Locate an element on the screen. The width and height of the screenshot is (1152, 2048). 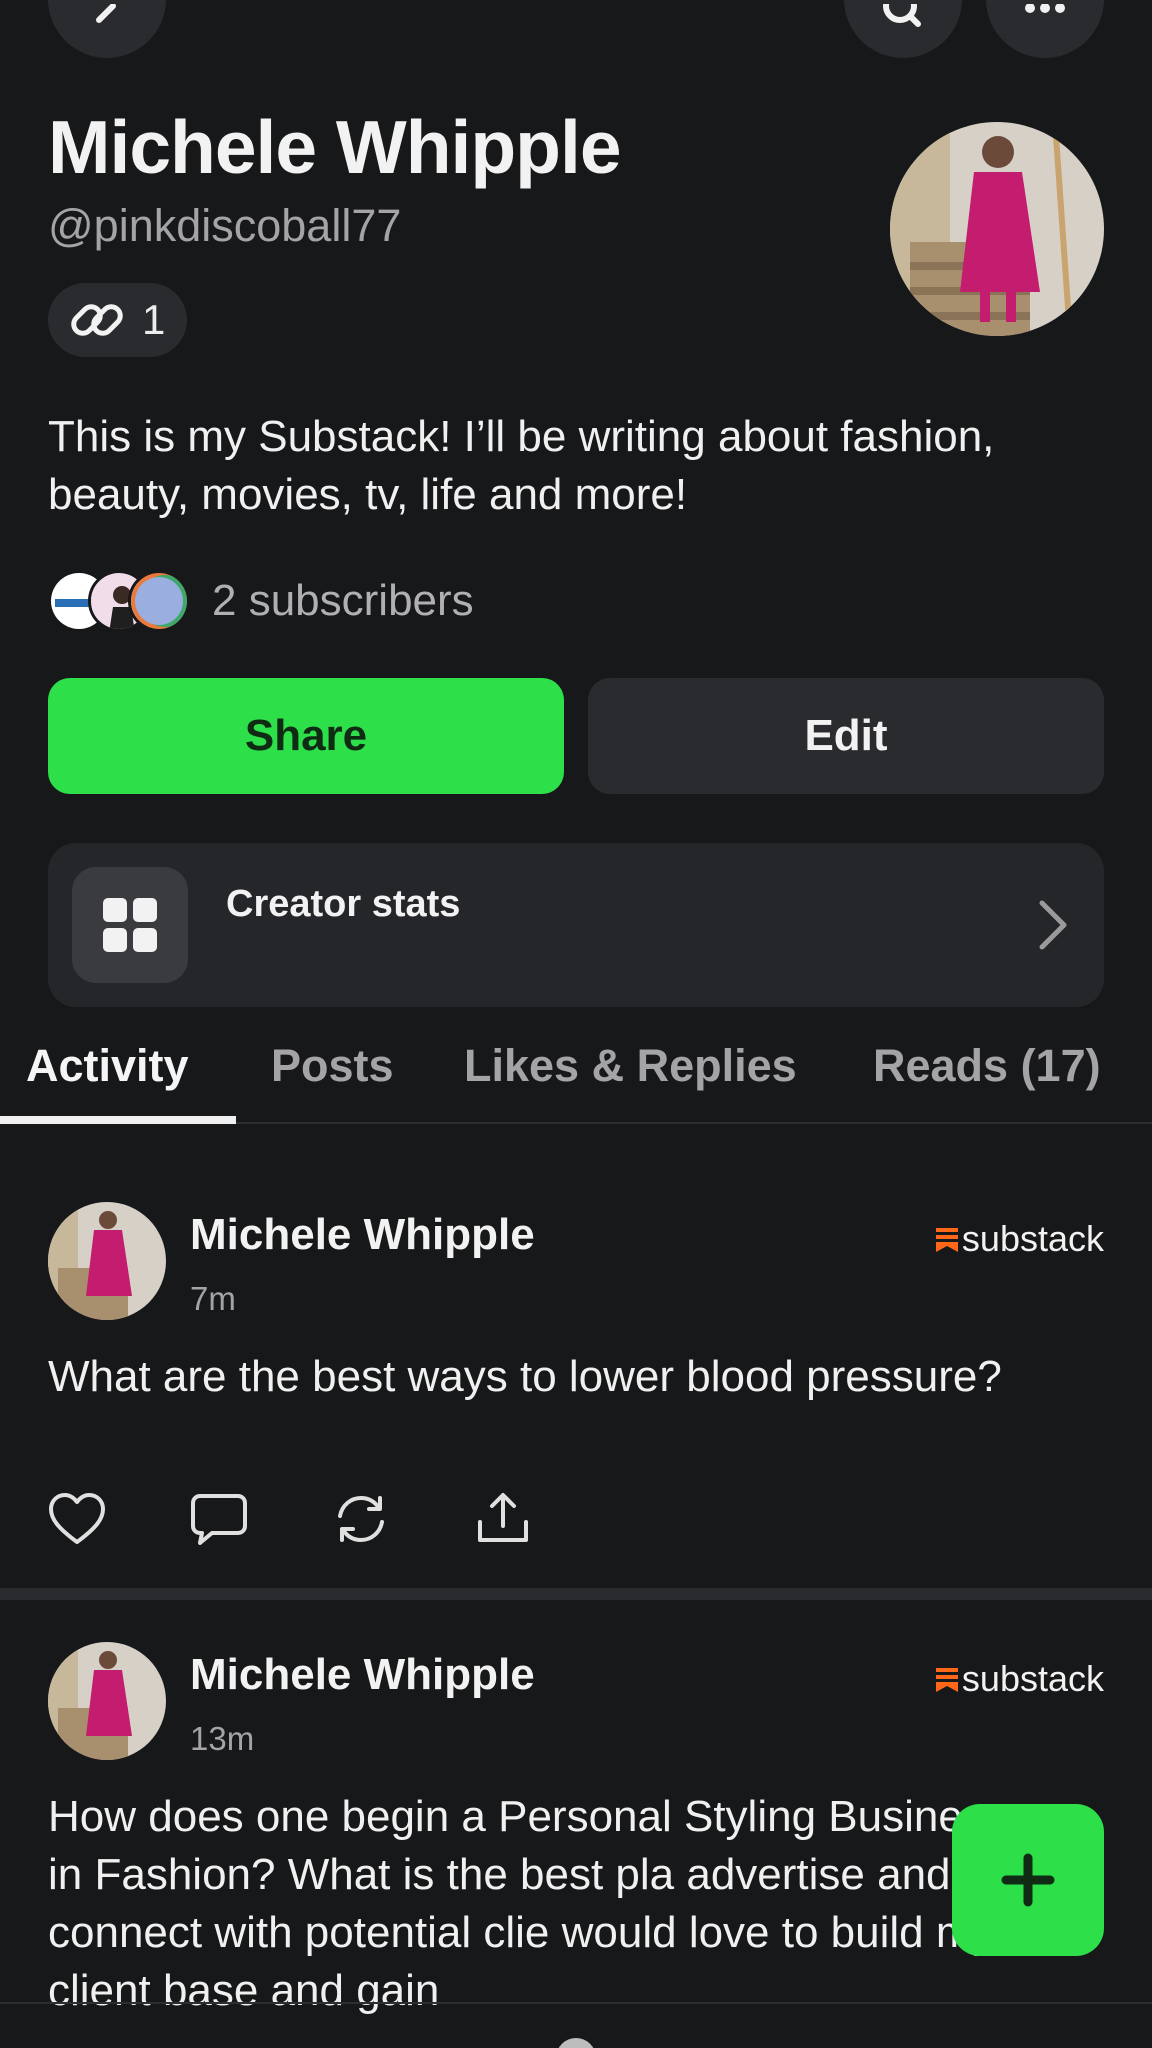
tab-reads: Reads (17) is located at coordinates (987, 1066).